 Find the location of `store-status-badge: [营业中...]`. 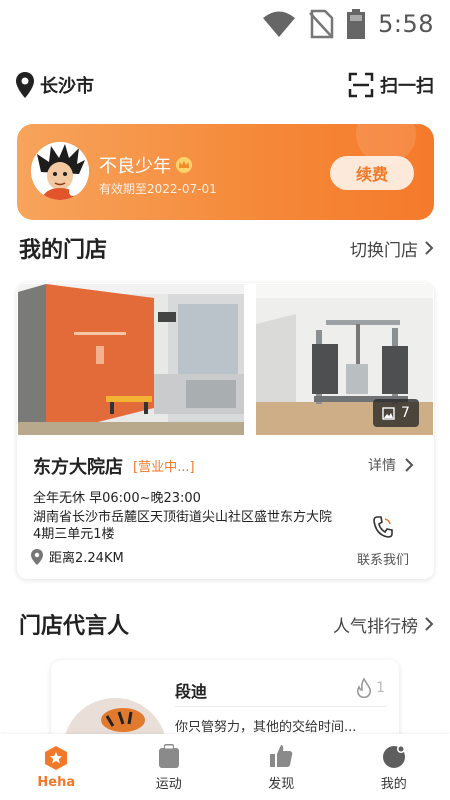

store-status-badge: [营业中...] is located at coordinates (164, 467).